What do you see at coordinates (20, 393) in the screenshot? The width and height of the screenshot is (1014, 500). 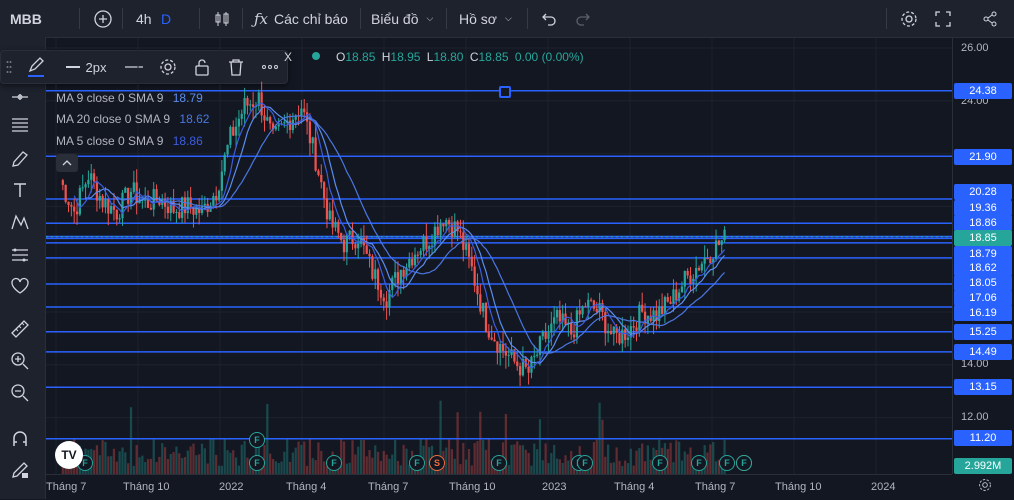 I see `zoom-out-icon` at bounding box center [20, 393].